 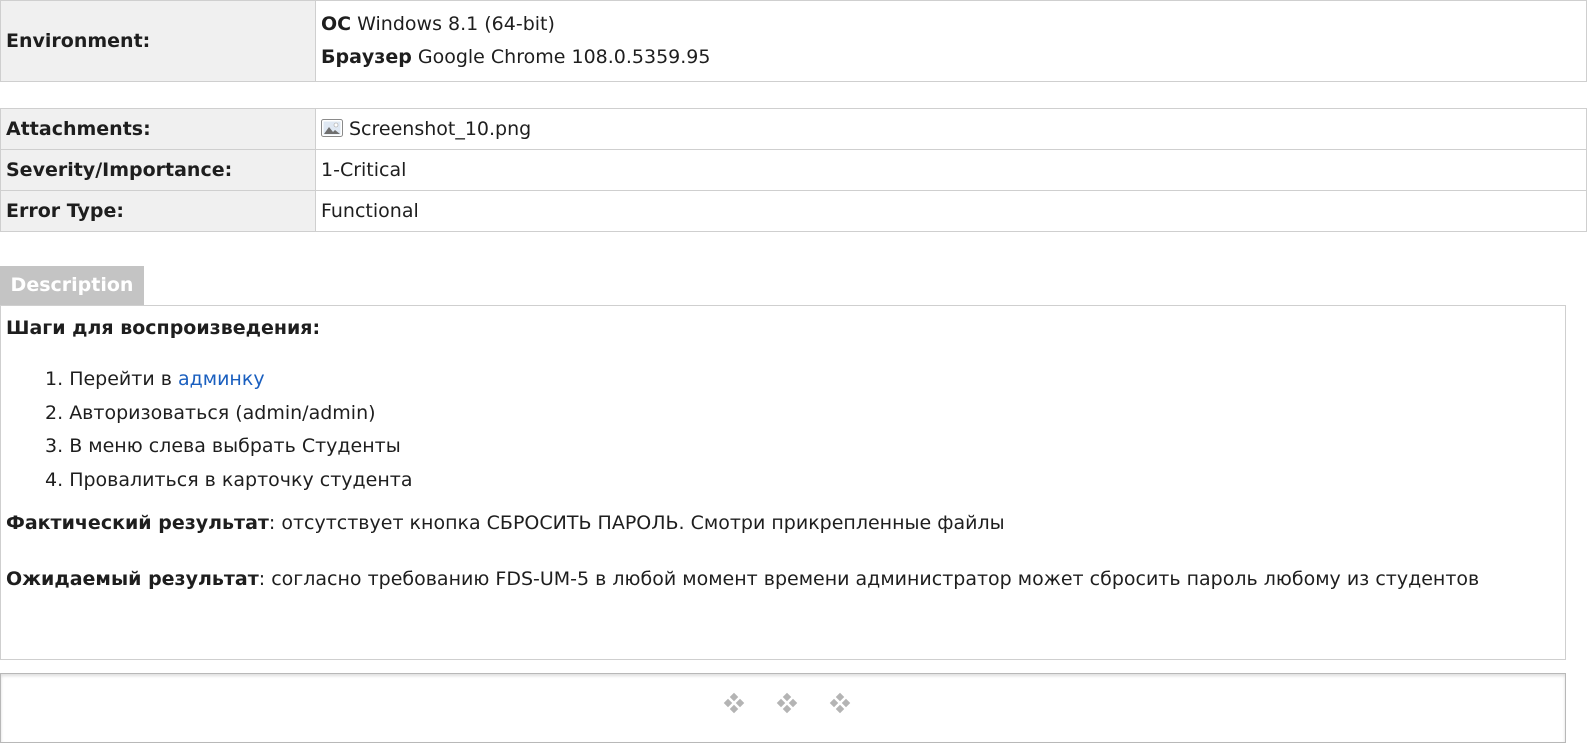 What do you see at coordinates (332, 128) in the screenshot?
I see `image-icon` at bounding box center [332, 128].